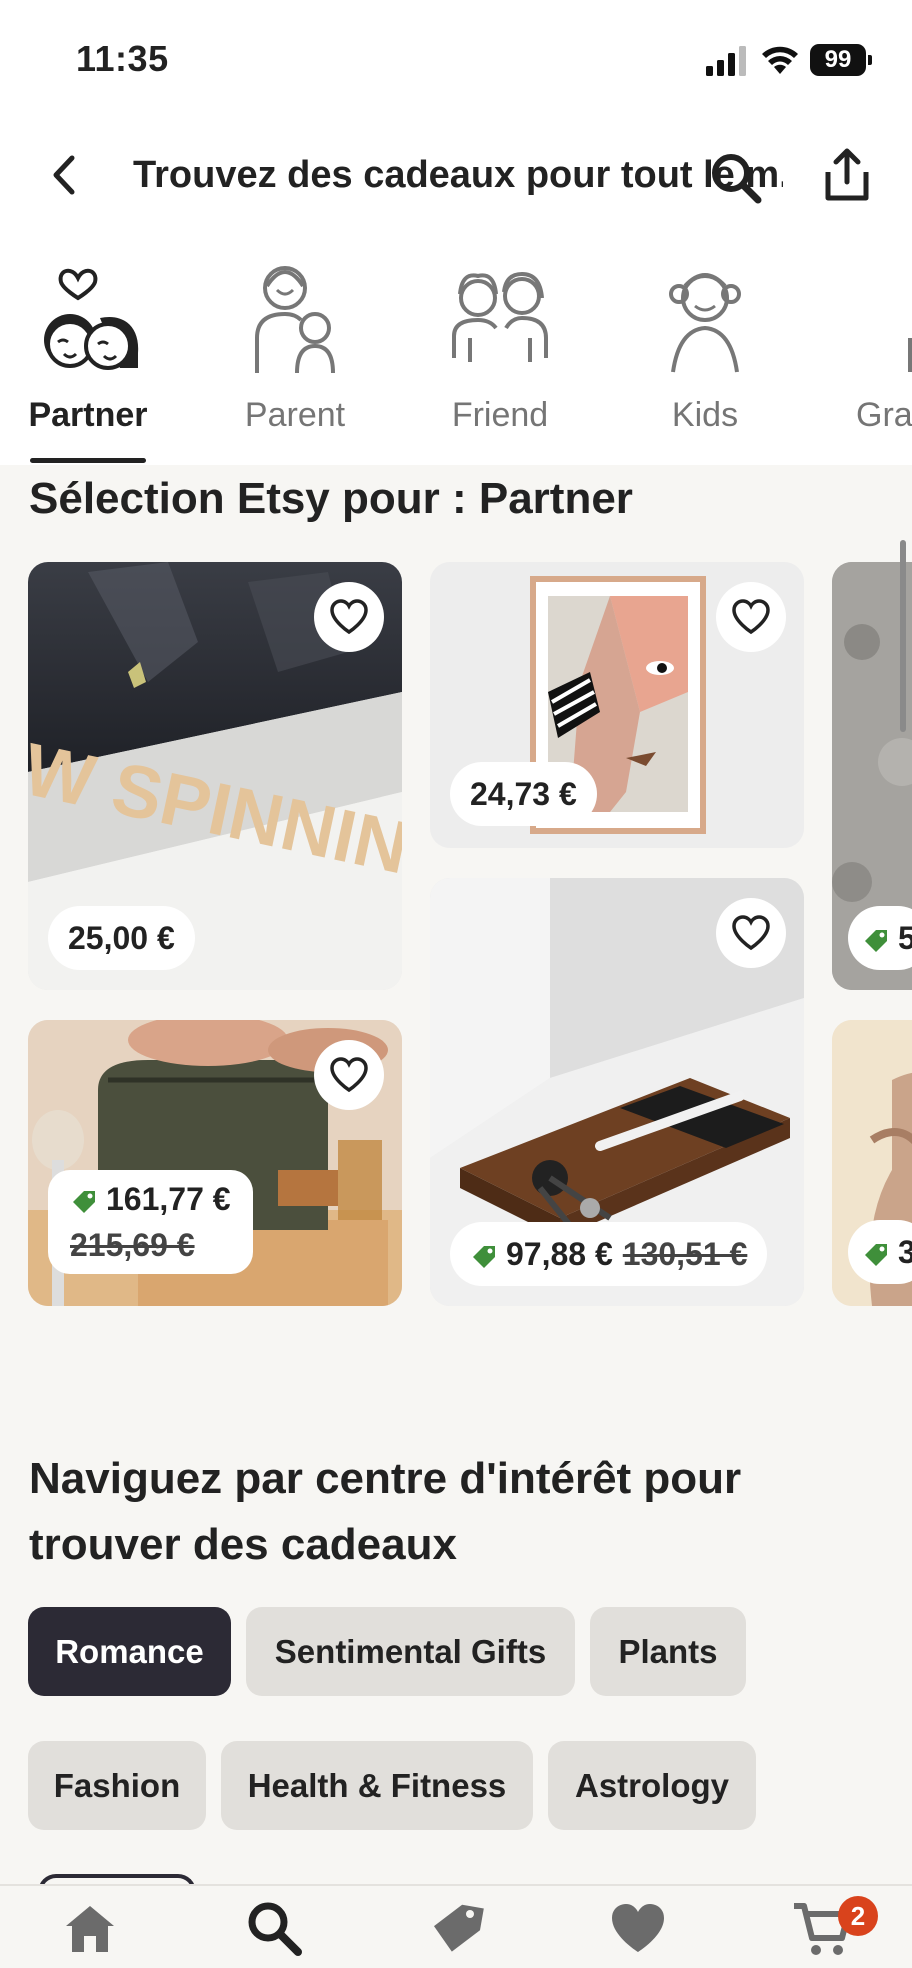  I want to click on tab-label: Parent, so click(295, 415).